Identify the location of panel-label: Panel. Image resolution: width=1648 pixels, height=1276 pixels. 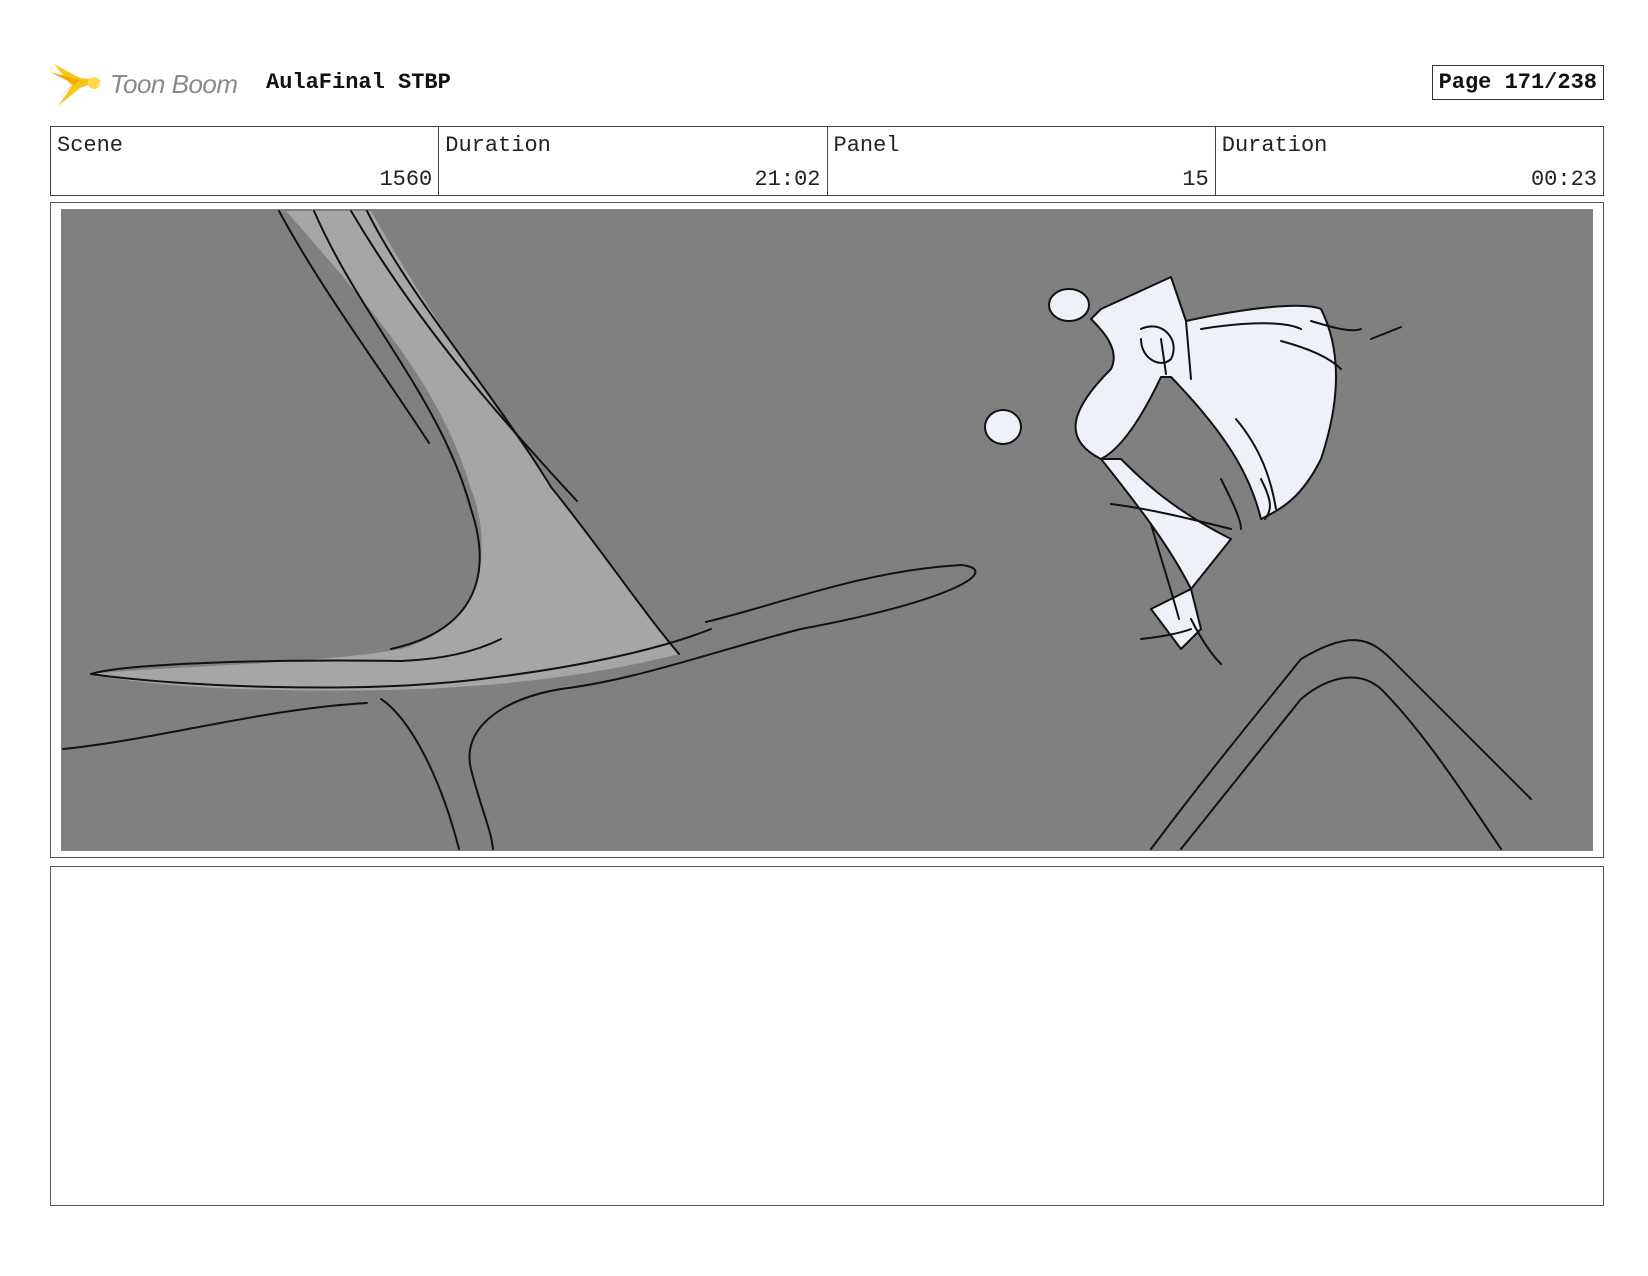
(866, 145).